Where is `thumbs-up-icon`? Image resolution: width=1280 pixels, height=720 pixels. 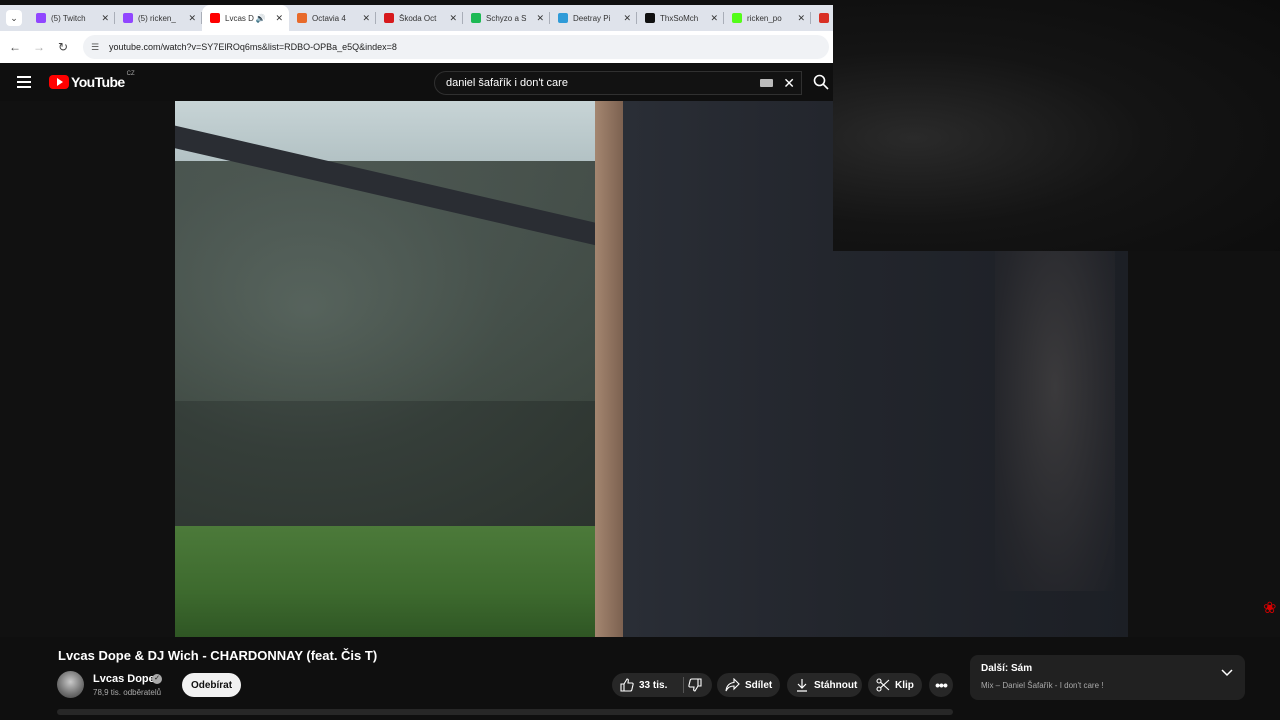 thumbs-up-icon is located at coordinates (627, 685).